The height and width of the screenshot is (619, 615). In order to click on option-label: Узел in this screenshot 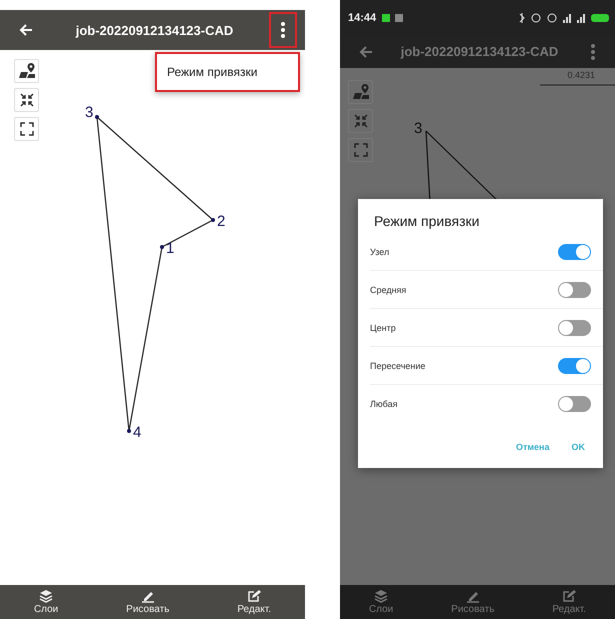, I will do `click(380, 251)`.